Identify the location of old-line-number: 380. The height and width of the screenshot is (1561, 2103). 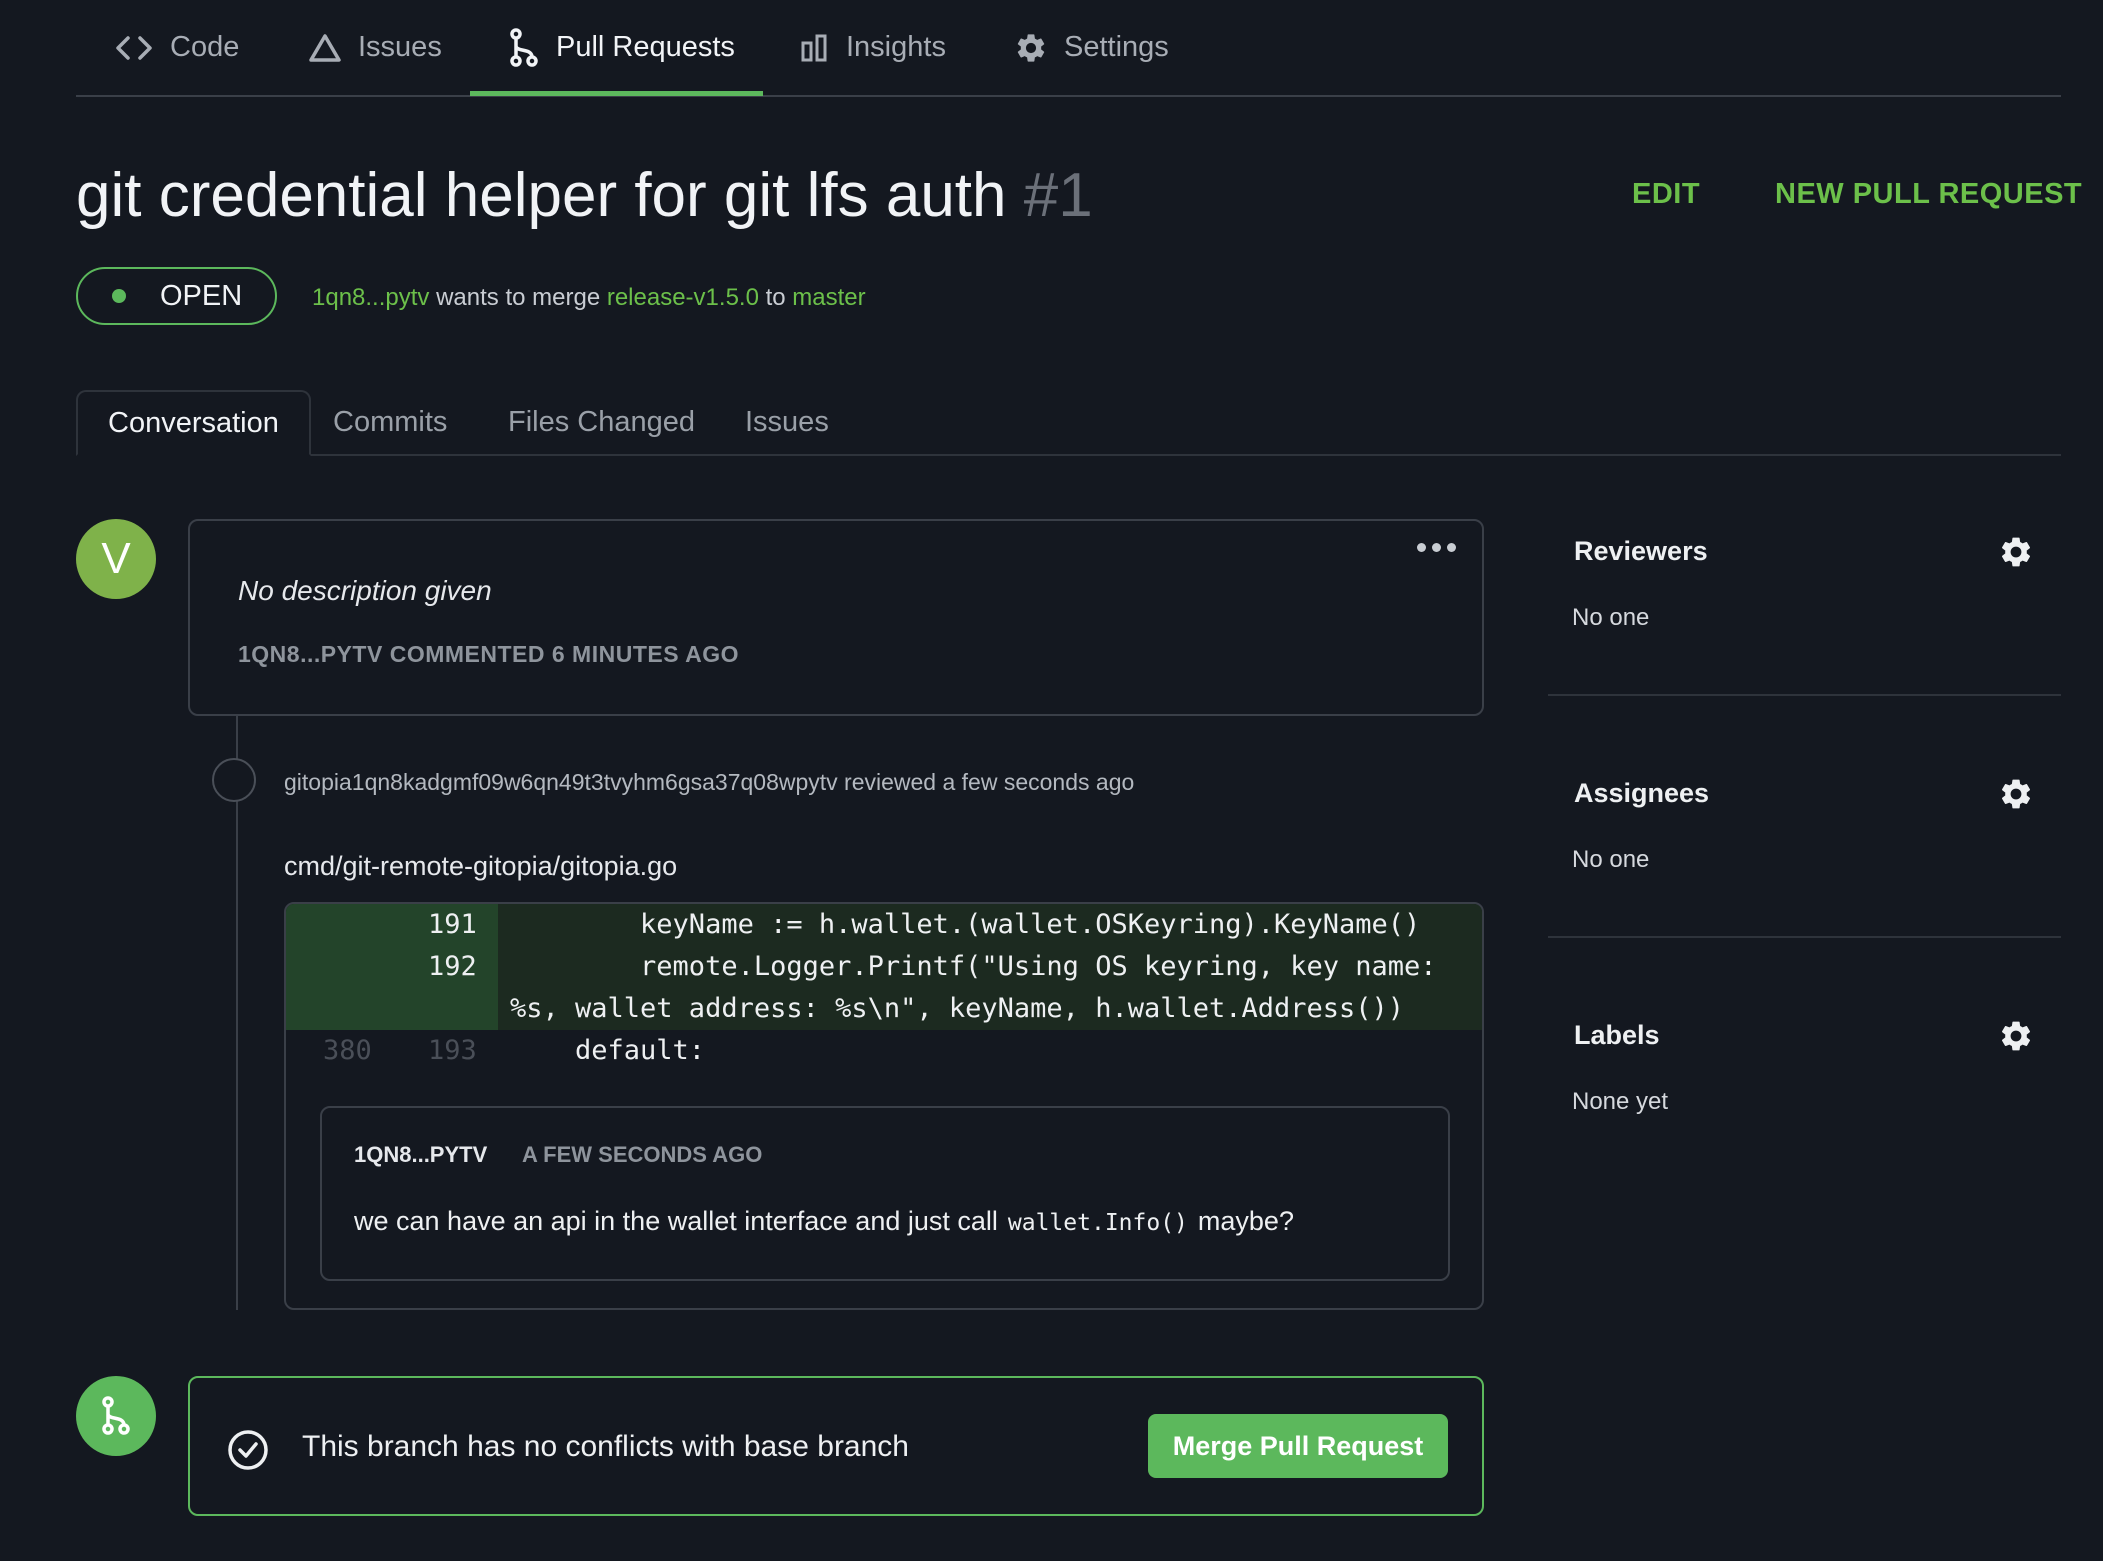
(347, 1050).